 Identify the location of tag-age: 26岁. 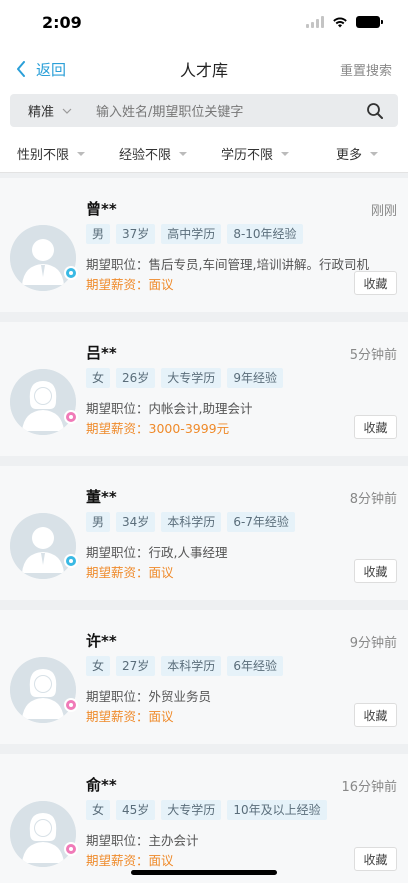
(136, 378).